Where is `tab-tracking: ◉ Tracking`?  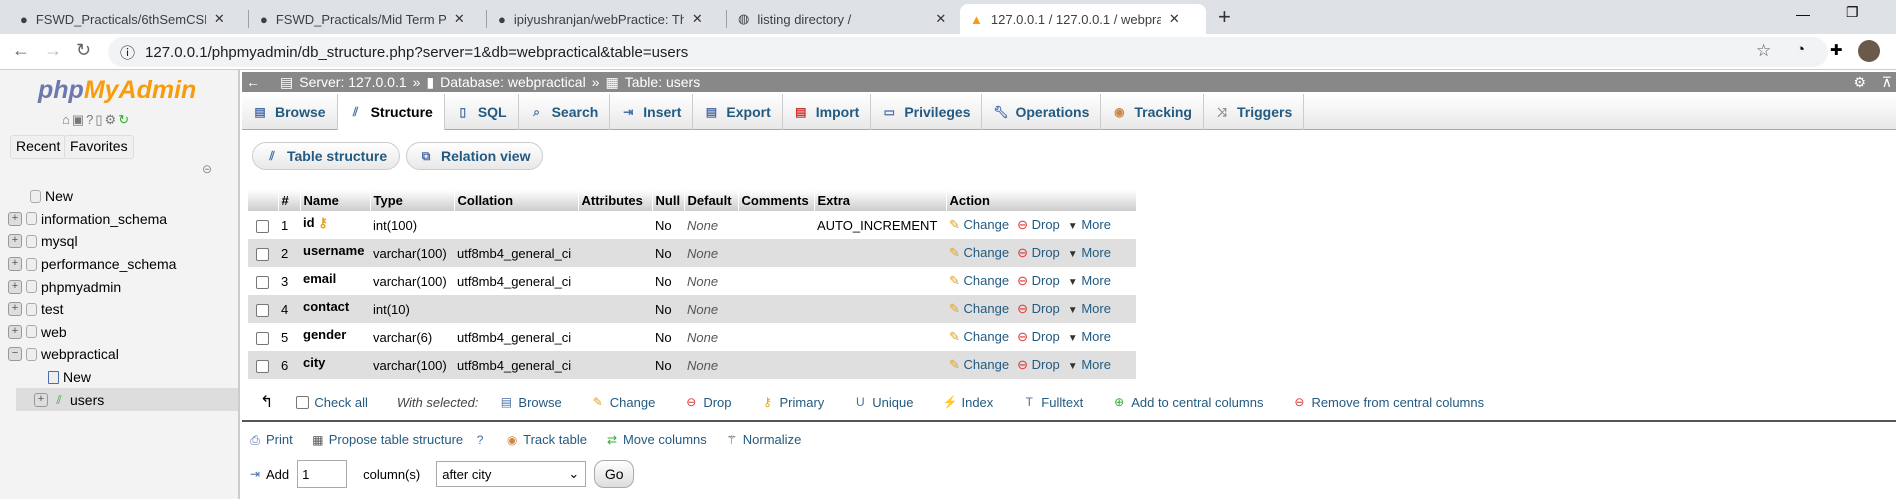
tab-tracking: ◉ Tracking is located at coordinates (1152, 112).